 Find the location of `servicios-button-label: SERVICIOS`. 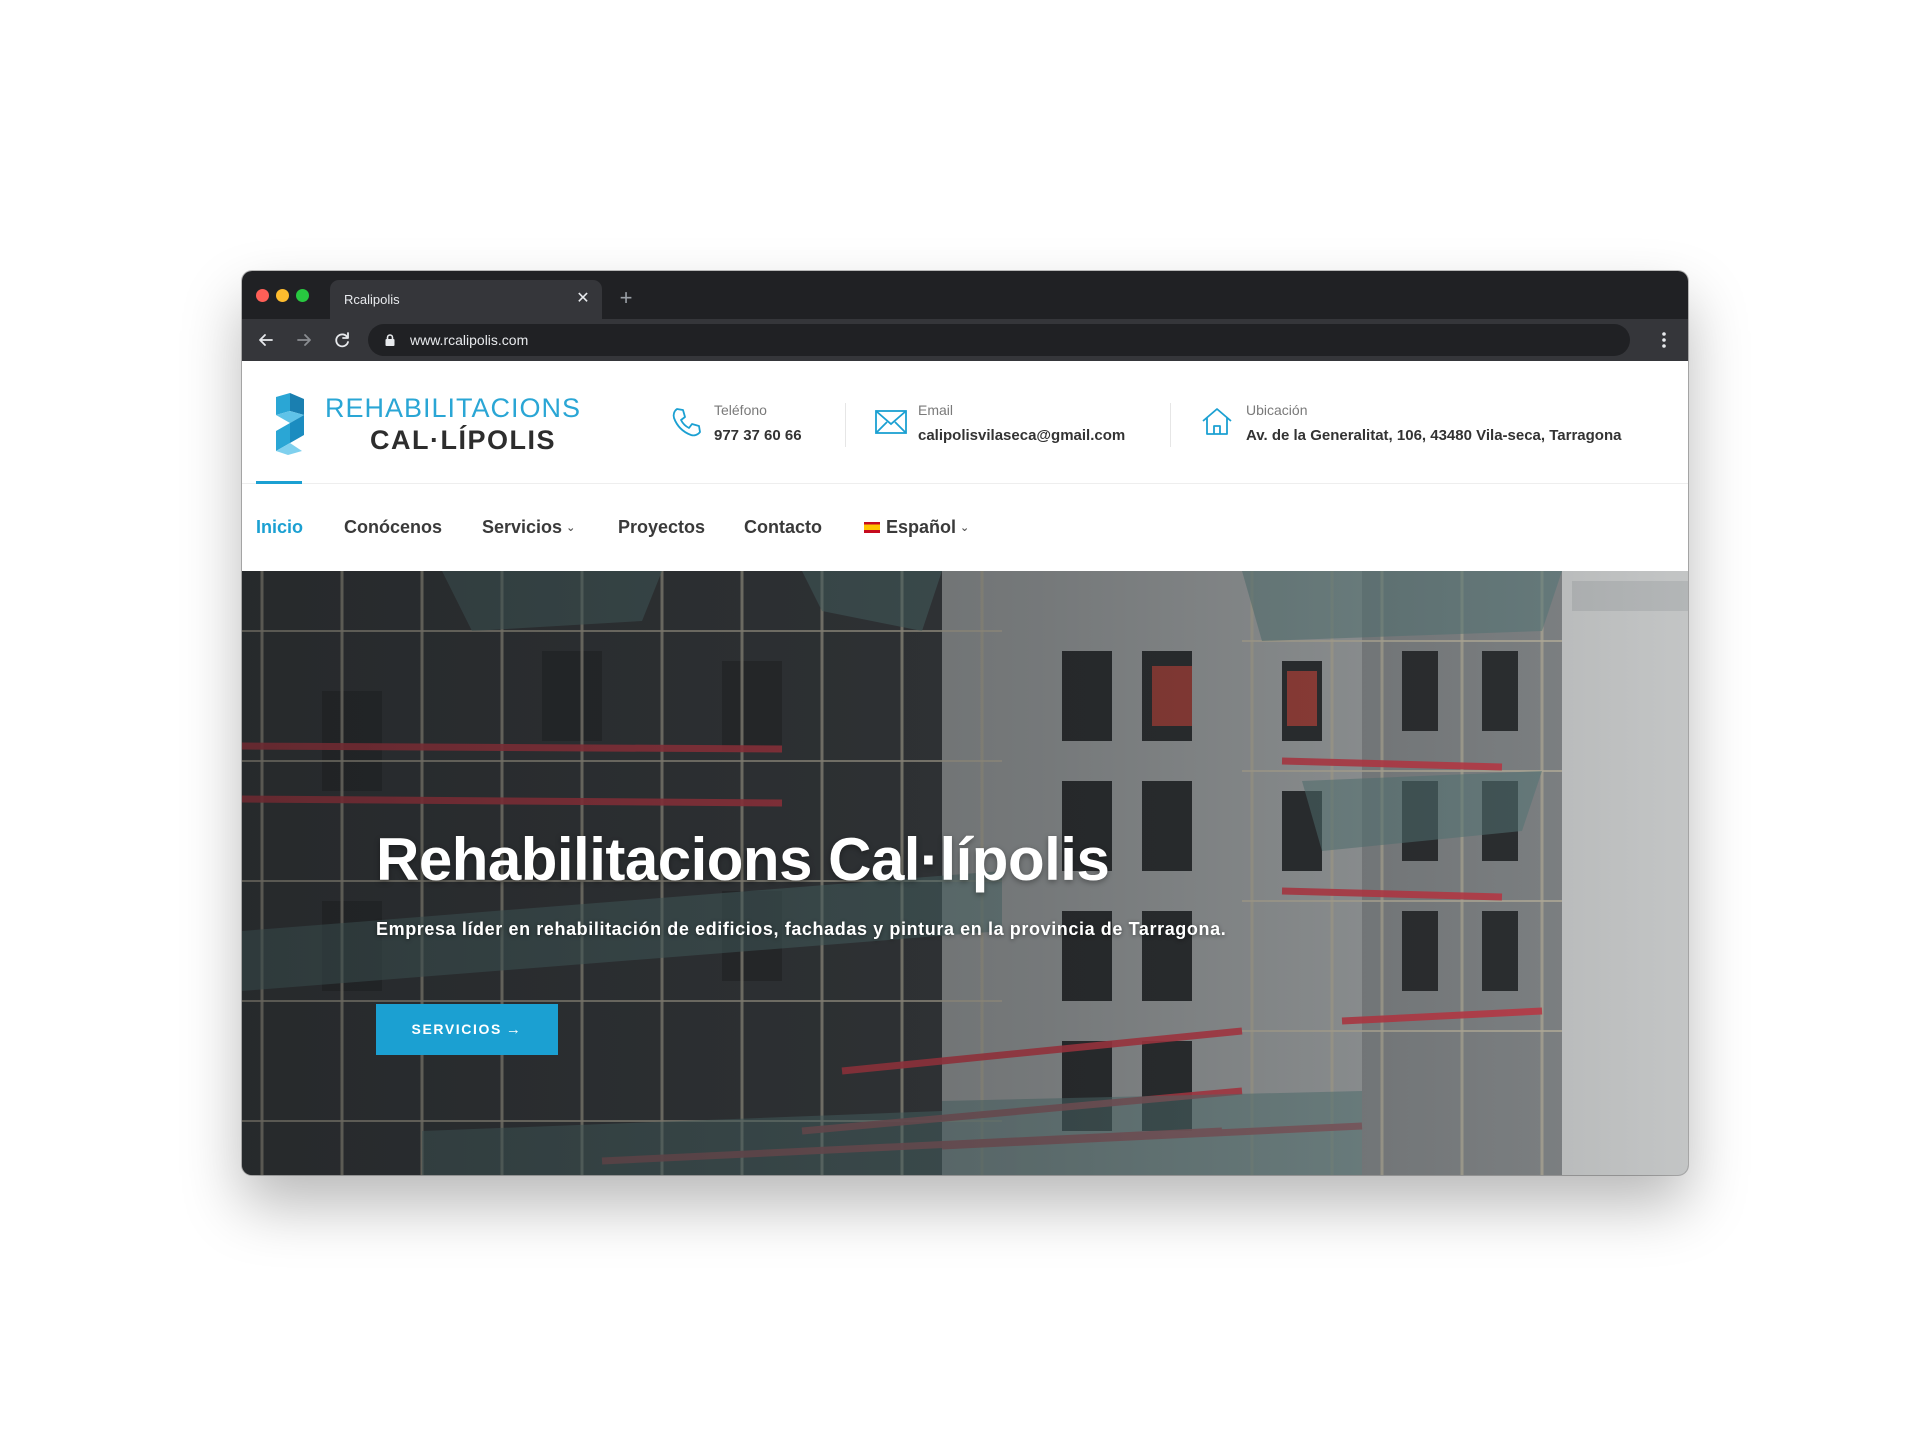

servicios-button-label: SERVICIOS is located at coordinates (456, 1029).